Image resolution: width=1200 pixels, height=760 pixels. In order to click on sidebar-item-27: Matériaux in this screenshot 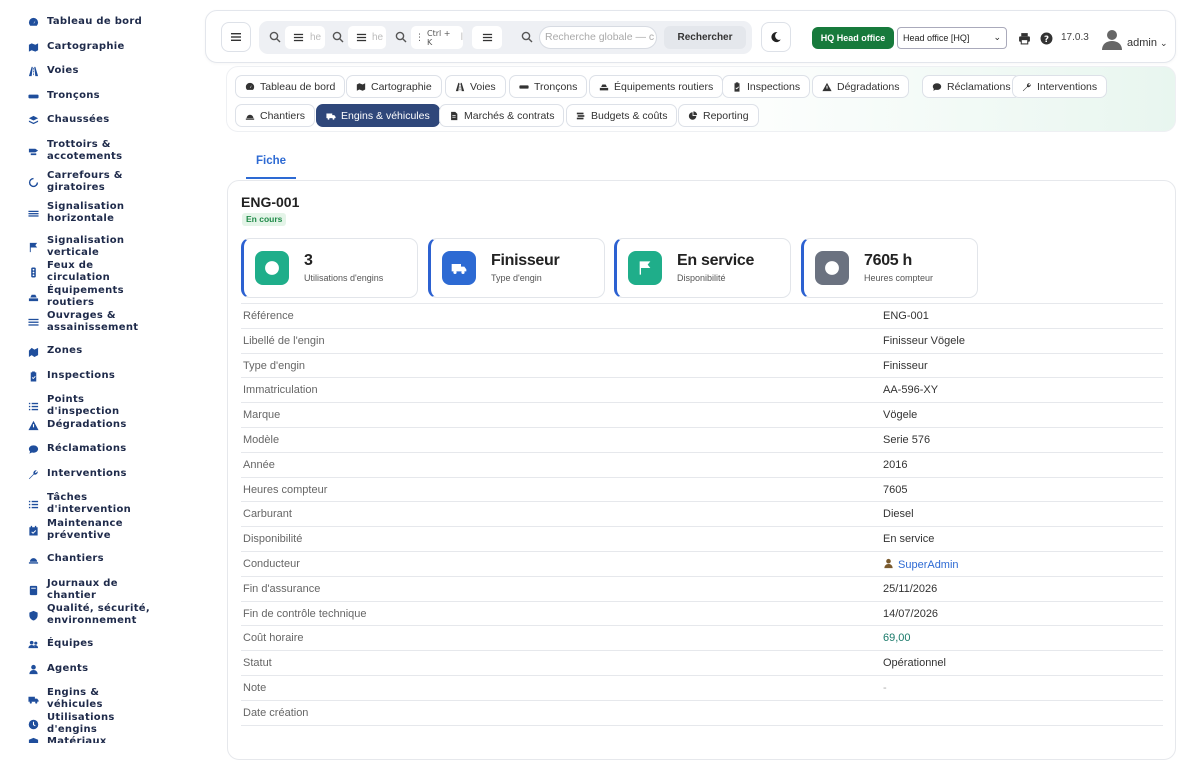, I will do `click(92, 739)`.